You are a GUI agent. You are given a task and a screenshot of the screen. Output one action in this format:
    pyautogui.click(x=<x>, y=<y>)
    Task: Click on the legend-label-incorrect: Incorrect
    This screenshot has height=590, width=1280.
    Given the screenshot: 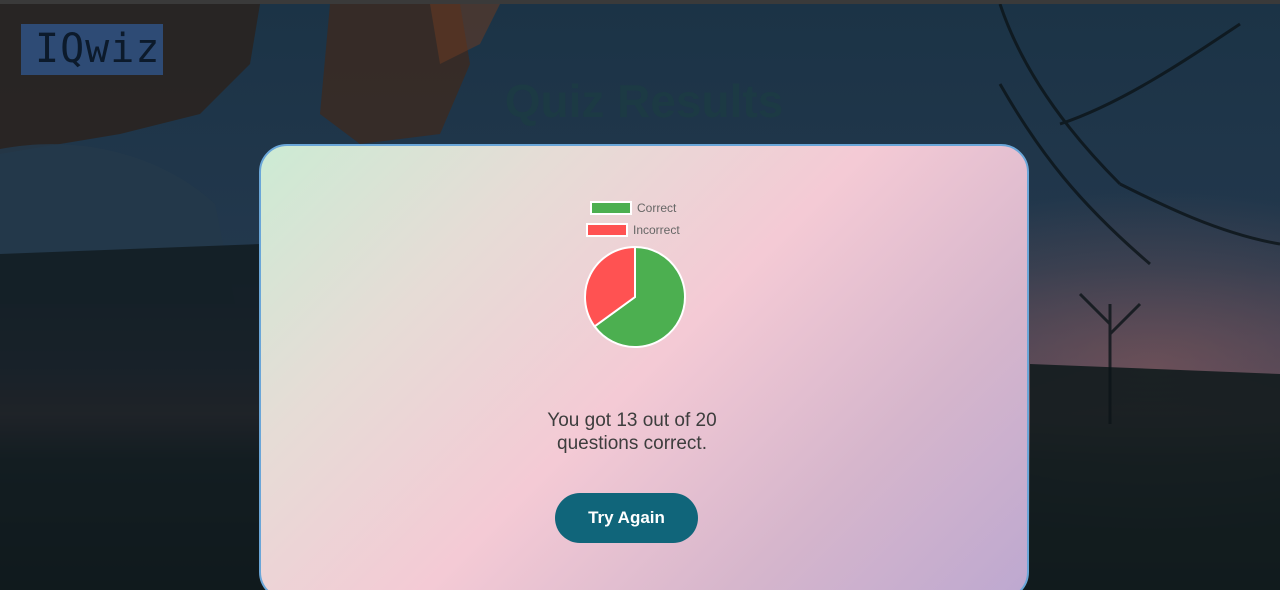 What is the action you would take?
    pyautogui.click(x=656, y=230)
    